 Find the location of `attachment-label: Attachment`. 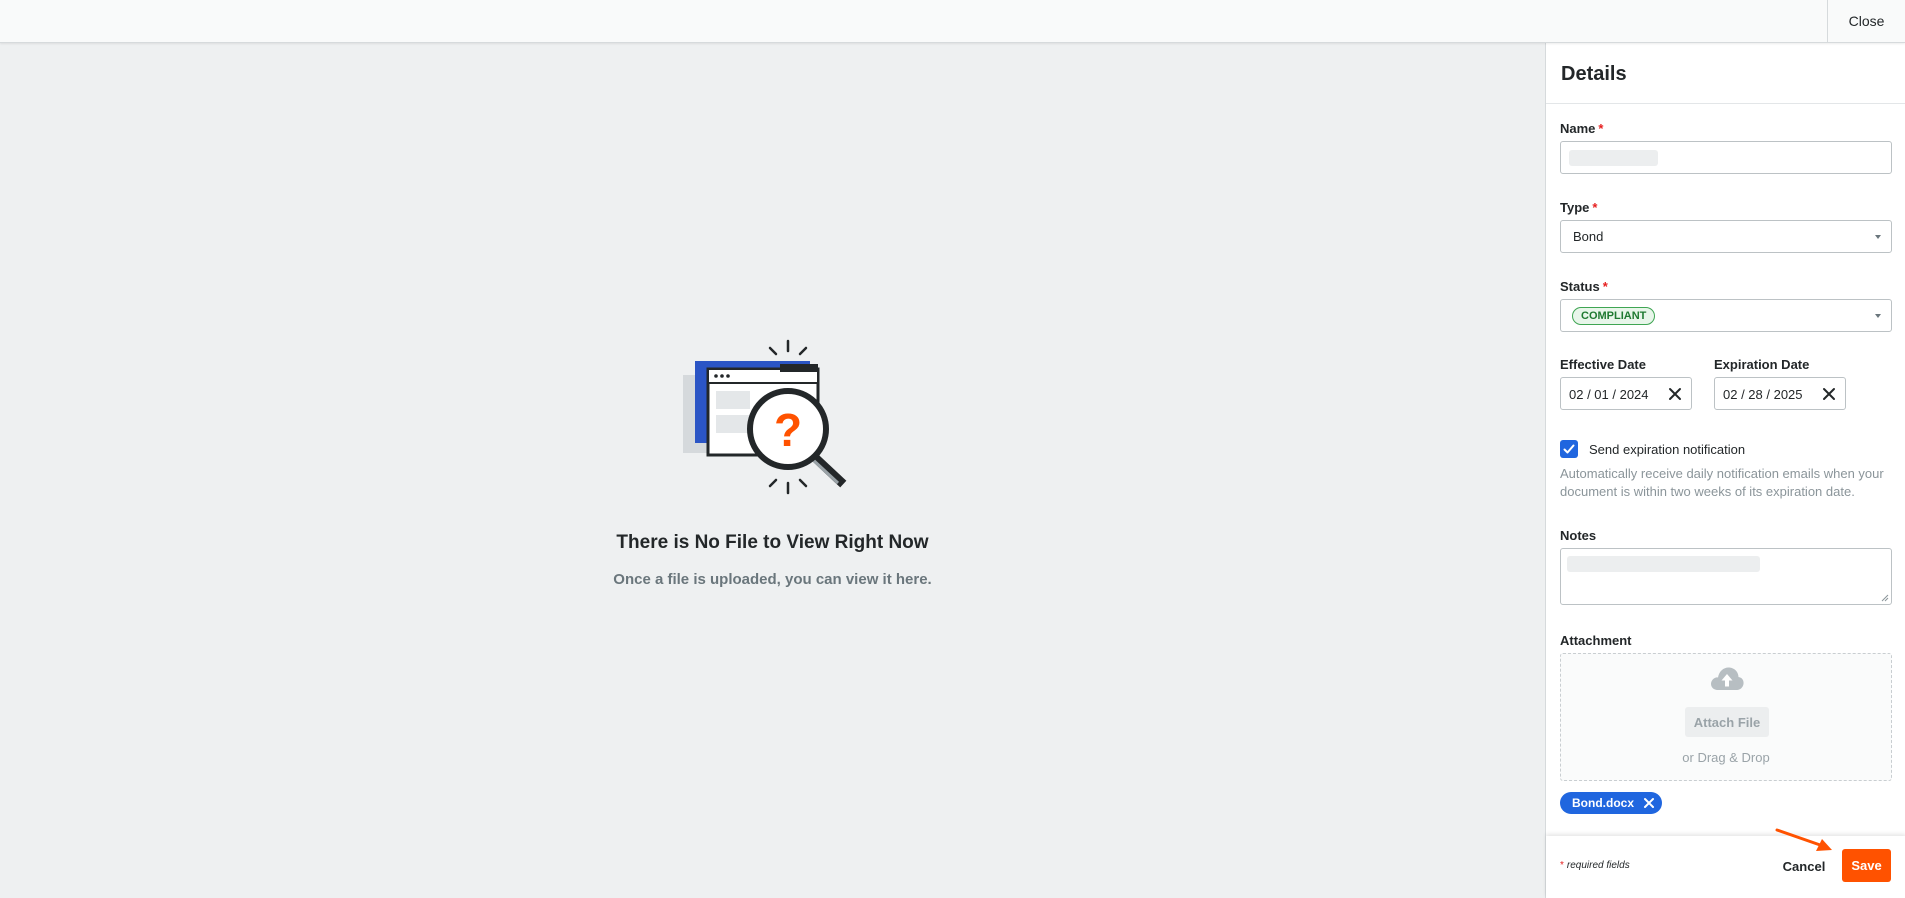

attachment-label: Attachment is located at coordinates (1596, 640).